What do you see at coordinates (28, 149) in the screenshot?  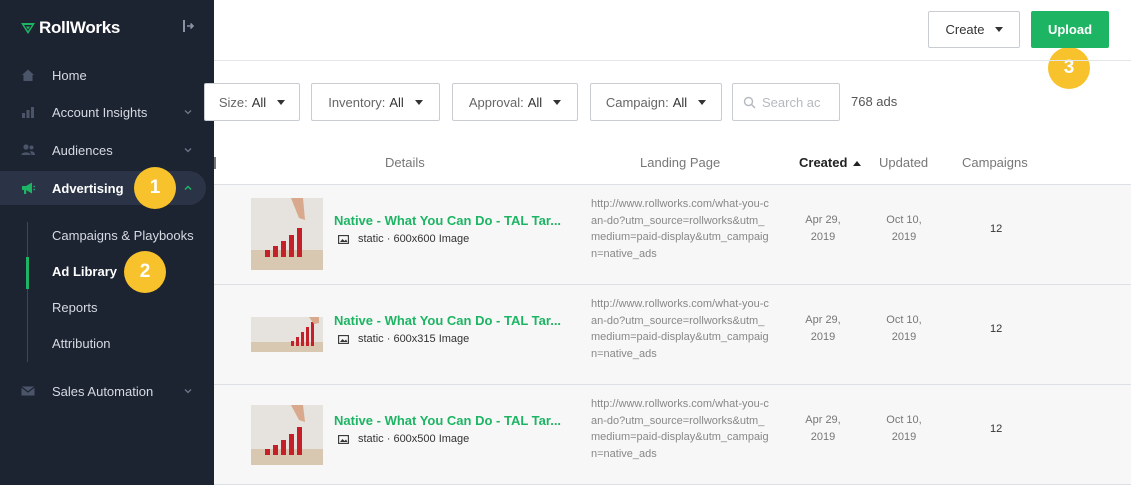 I see `users-icon` at bounding box center [28, 149].